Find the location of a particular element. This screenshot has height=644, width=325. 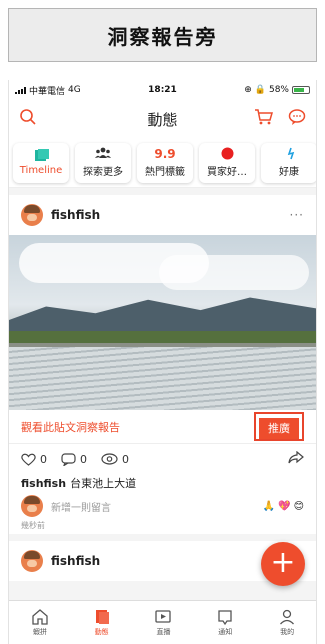

tab-timeline: Timeline is located at coordinates (41, 162).